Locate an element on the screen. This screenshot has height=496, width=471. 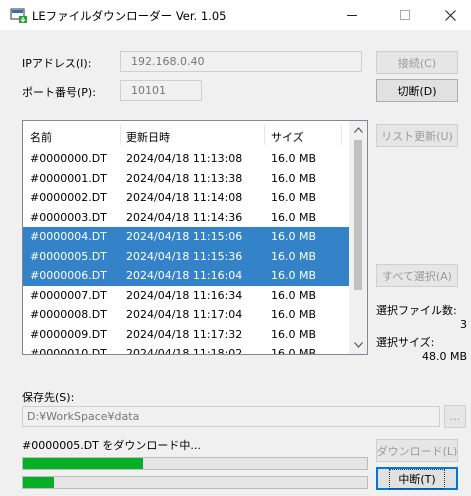
file-list-row: #0000001.DT 2024/04/18 11:13:38 16.0 MB is located at coordinates (186, 179).